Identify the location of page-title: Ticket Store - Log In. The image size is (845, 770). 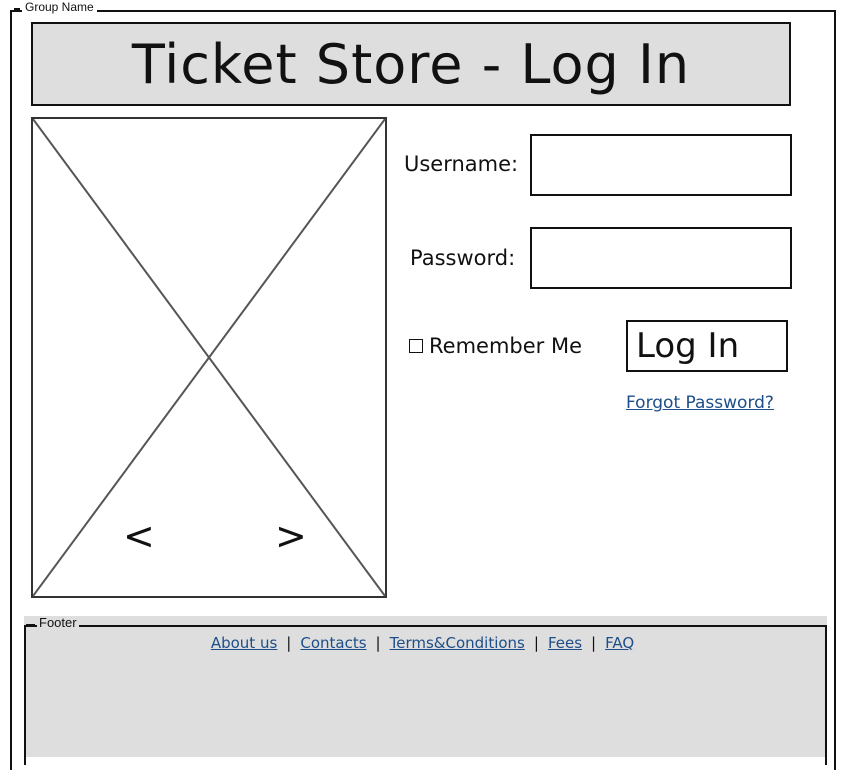
(411, 64).